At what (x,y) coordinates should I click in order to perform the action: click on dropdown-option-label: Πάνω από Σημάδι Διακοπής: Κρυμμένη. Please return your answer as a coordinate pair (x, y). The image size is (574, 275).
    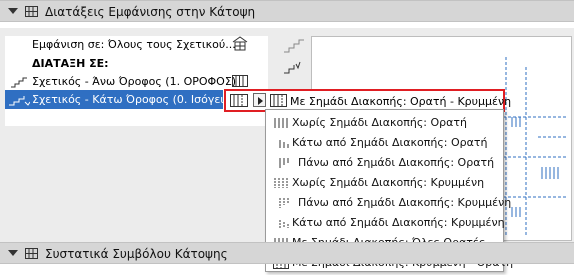
    Looking at the image, I should click on (405, 202).